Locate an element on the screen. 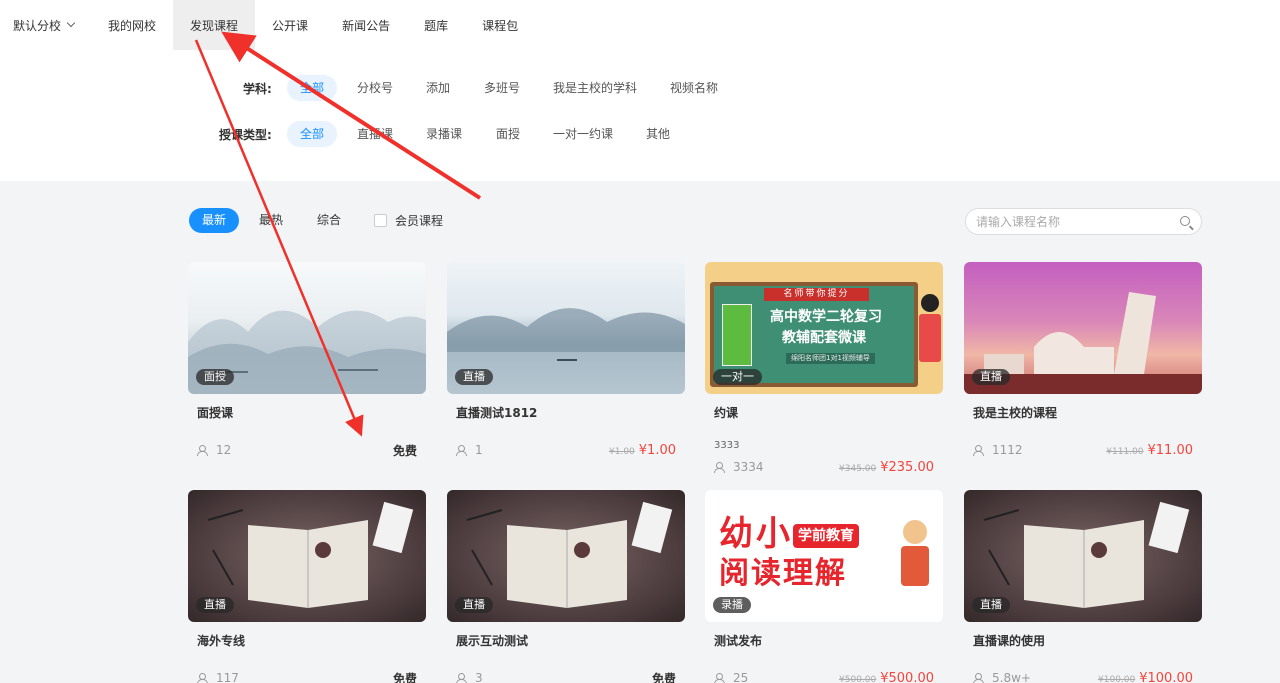  course-thumbnail: 名师带你提分 高中数学二轮复习 教辅配套微课 绵阳名师团1对1视频辅导 一对一 is located at coordinates (824, 328).